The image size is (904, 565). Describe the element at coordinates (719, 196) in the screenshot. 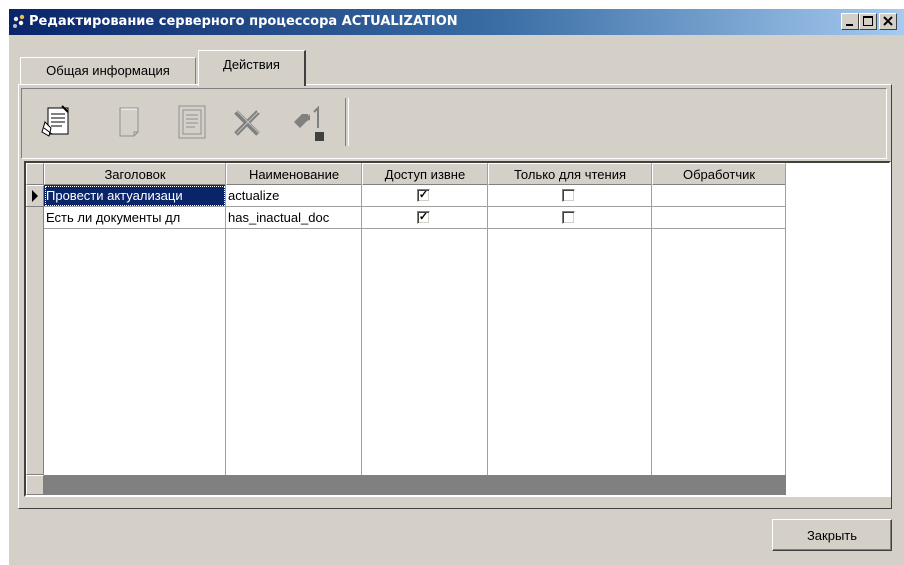

I see `cell-row1-handler` at that location.